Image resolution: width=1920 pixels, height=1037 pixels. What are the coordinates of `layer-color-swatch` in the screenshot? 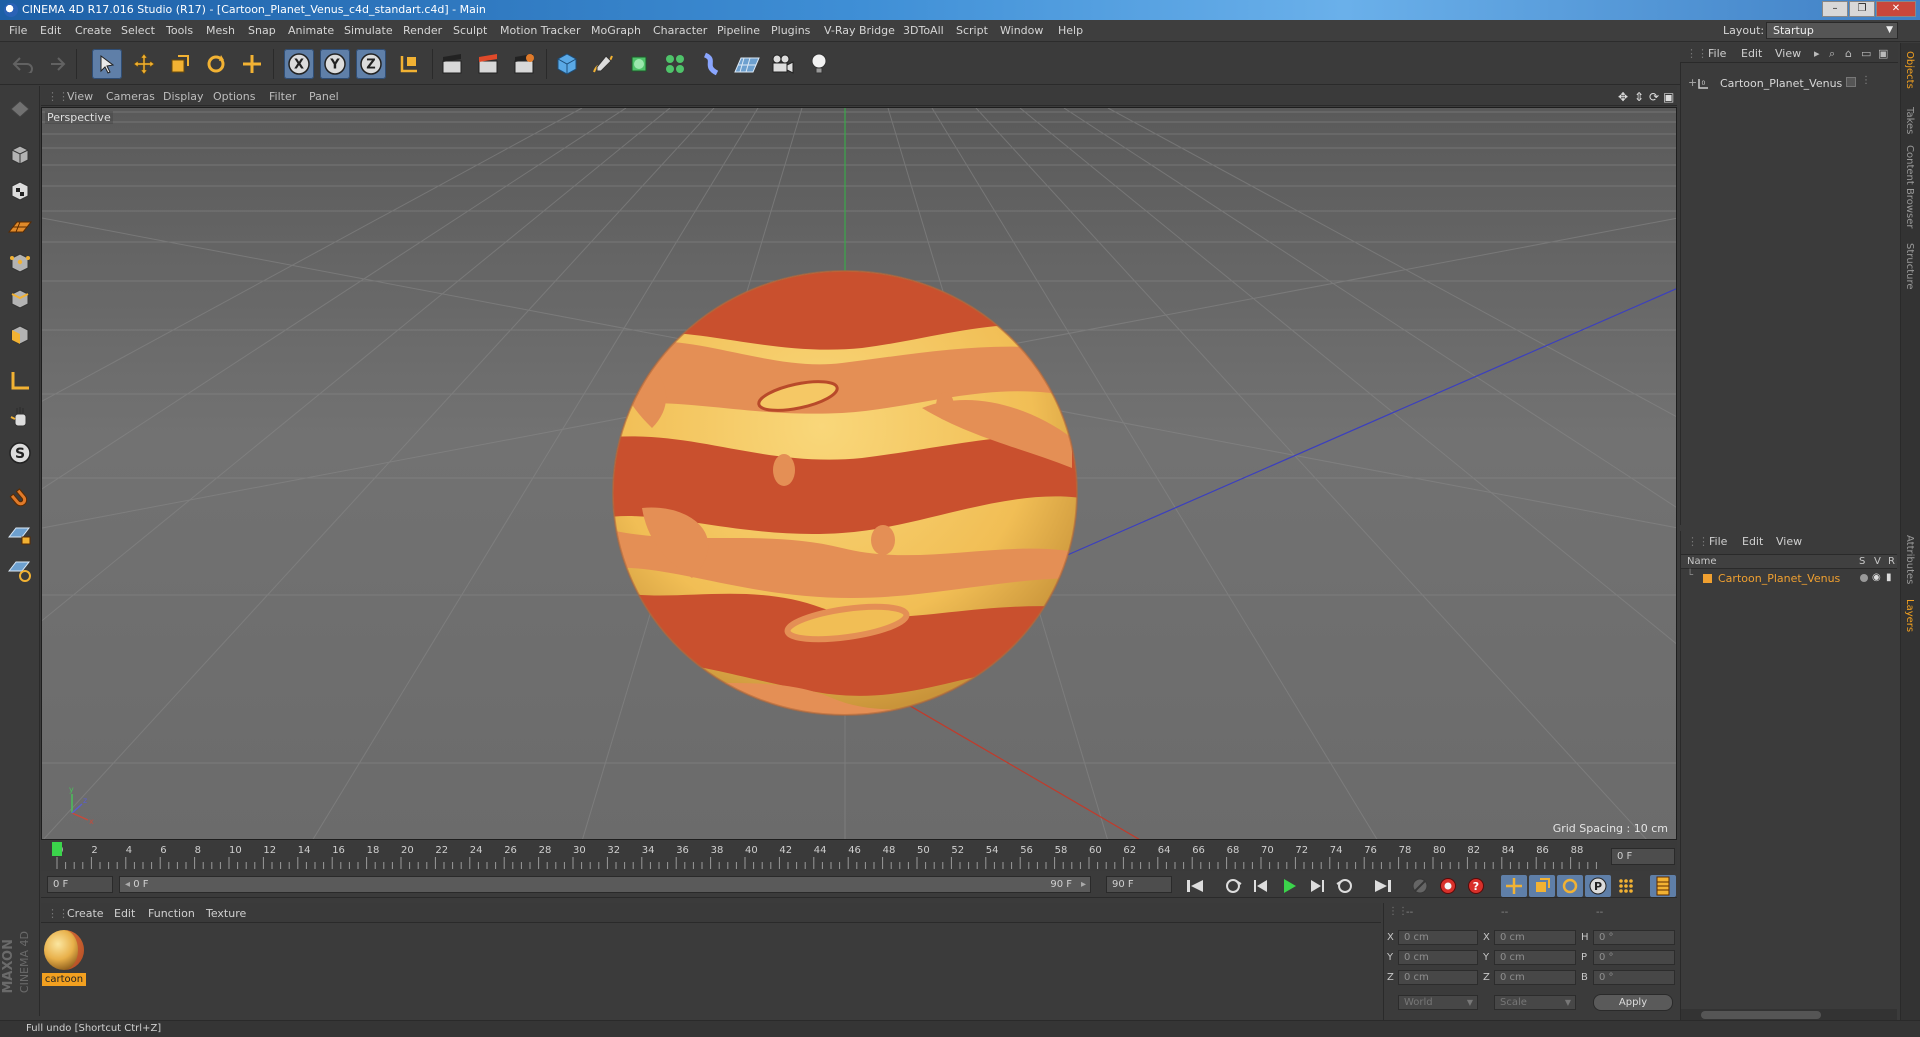 It's located at (1707, 578).